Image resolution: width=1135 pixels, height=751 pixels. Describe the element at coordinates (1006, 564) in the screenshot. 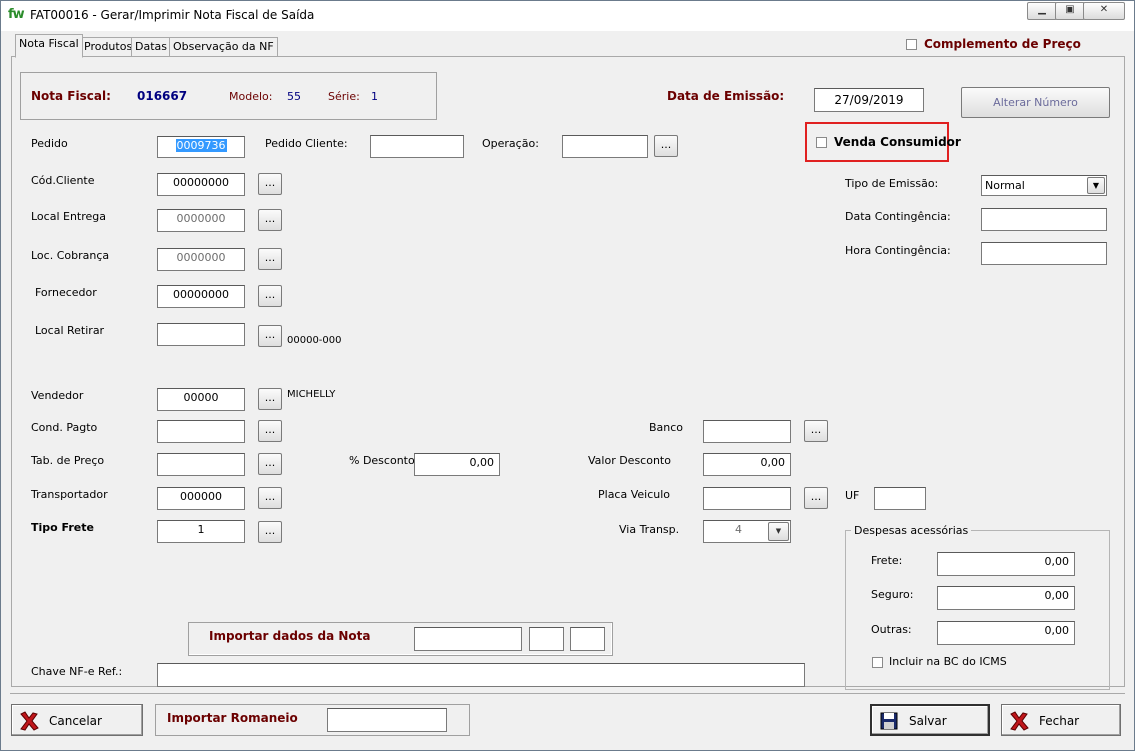

I see `frete-field: 0,00` at that location.